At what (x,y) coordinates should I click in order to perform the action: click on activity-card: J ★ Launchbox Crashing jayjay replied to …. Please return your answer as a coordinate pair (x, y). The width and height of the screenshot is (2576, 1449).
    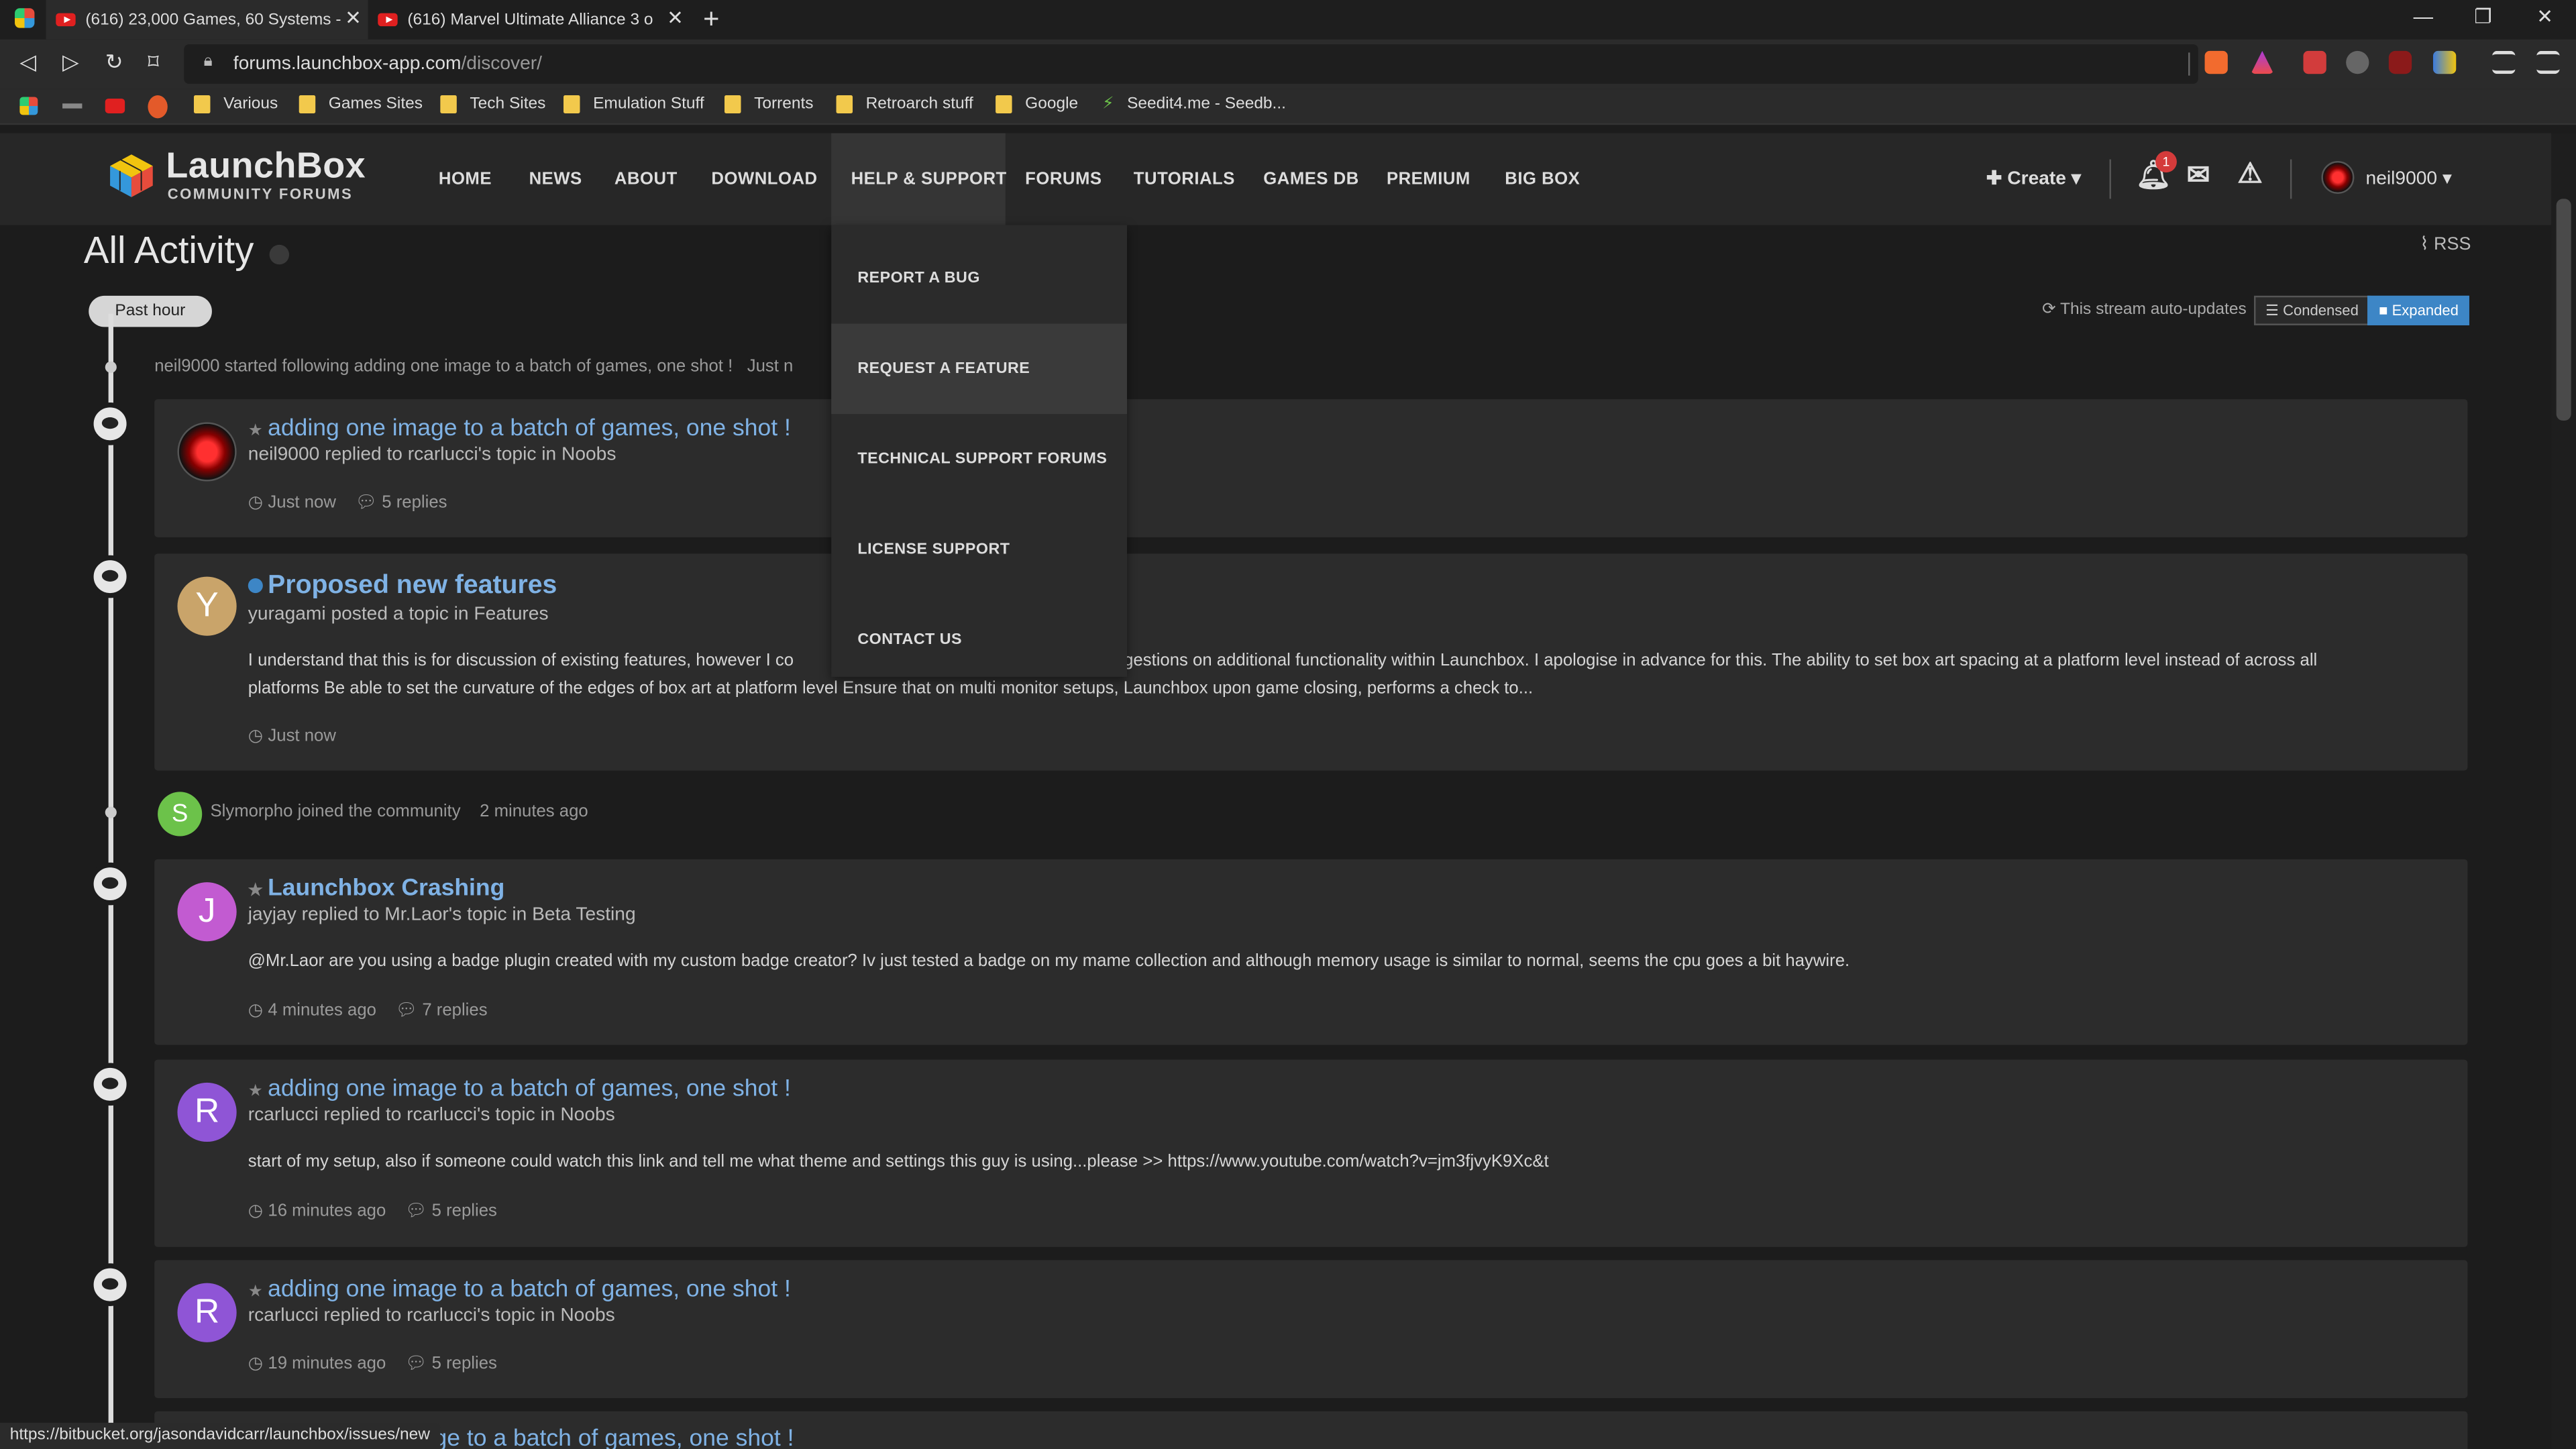
    Looking at the image, I should click on (1311, 952).